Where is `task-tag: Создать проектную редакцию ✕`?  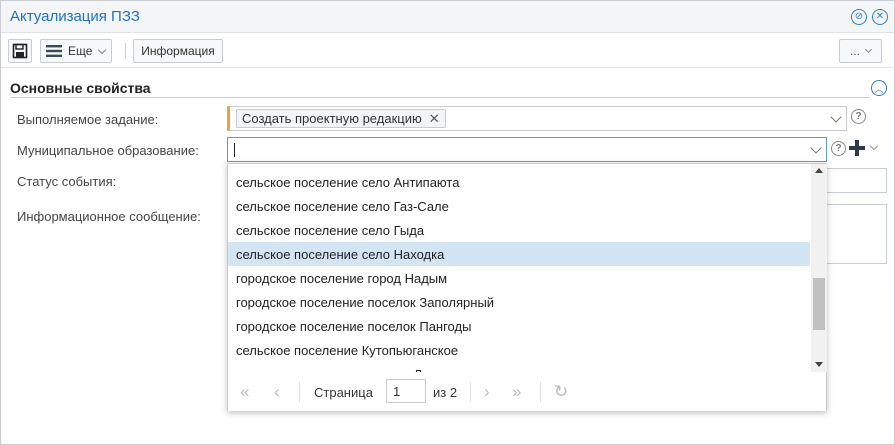 task-tag: Создать проектную редакцию ✕ is located at coordinates (341, 118).